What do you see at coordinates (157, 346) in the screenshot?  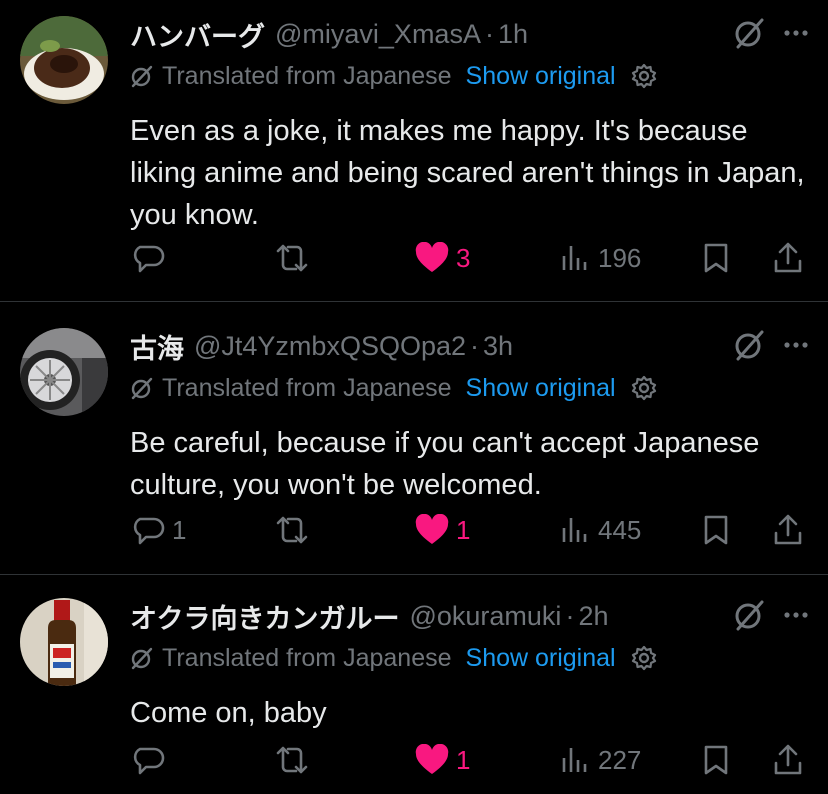 I see `display-name: 古海` at bounding box center [157, 346].